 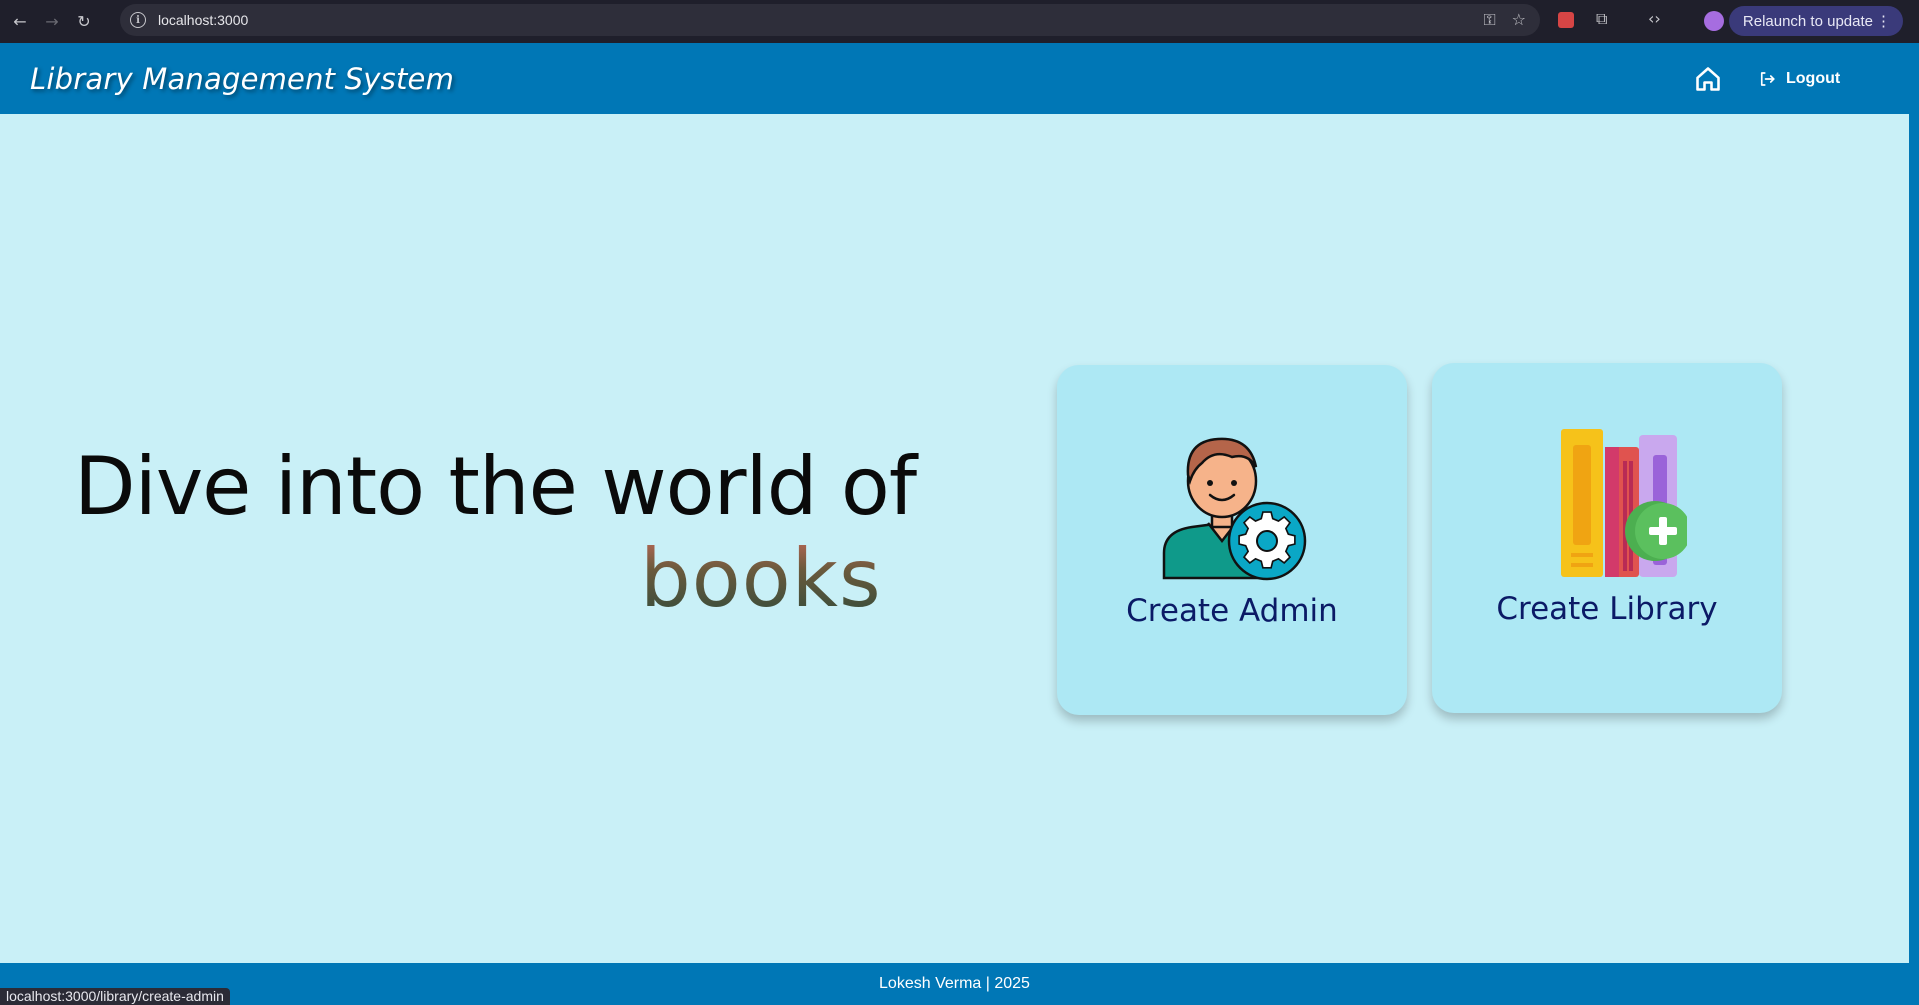 I want to click on relaunch-button: Relaunch to update ⋮, so click(x=1815, y=21).